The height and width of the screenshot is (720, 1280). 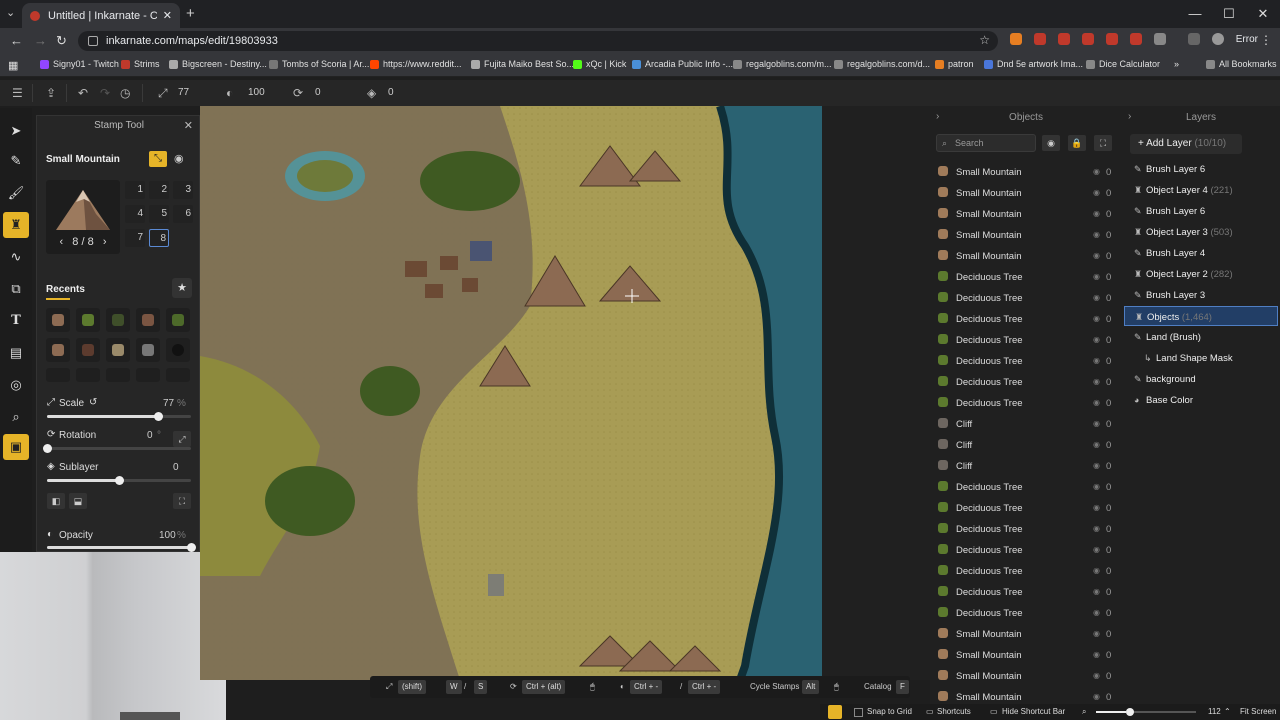 I want to click on layer-row: ✎ background, so click(x=1201, y=379).